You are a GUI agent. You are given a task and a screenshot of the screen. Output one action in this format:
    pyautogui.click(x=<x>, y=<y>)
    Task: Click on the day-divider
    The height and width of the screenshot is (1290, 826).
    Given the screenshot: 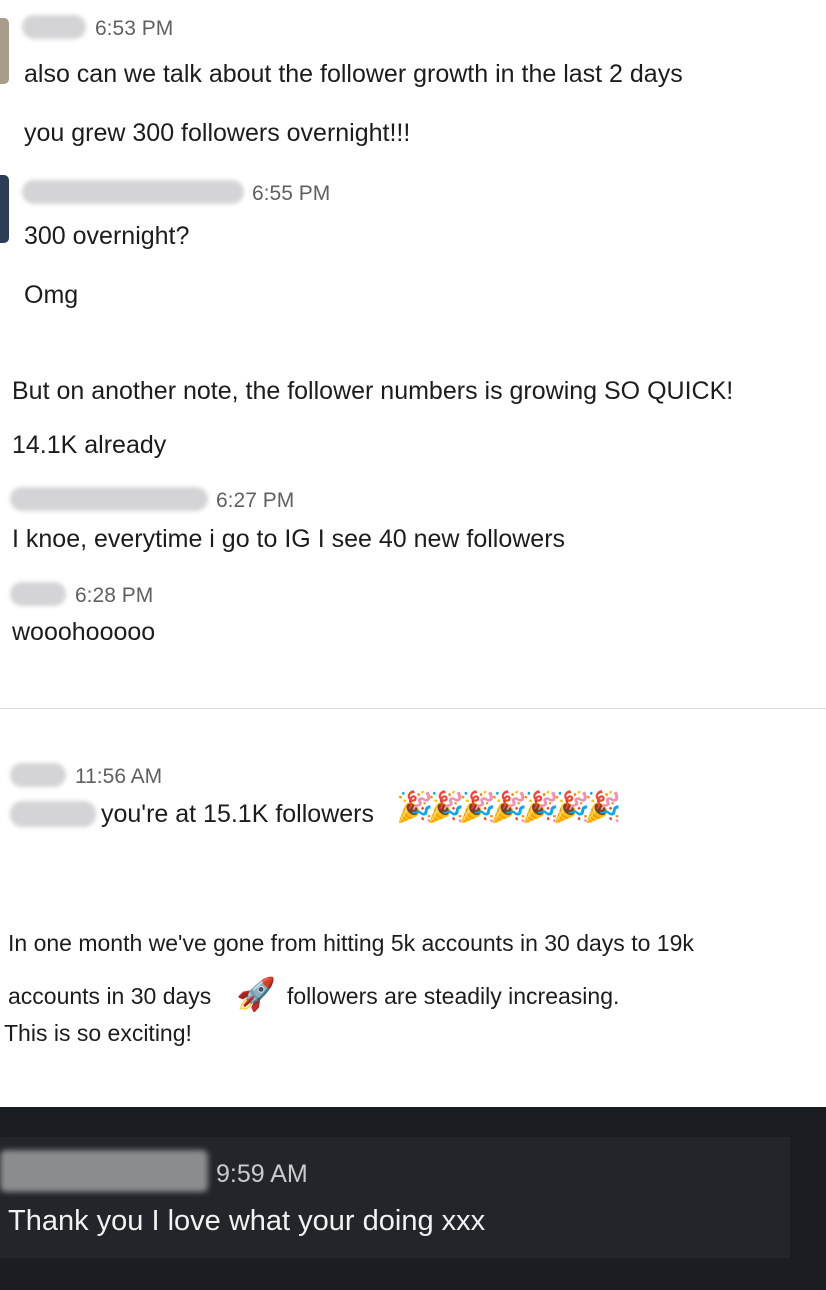 What is the action you would take?
    pyautogui.click(x=413, y=708)
    